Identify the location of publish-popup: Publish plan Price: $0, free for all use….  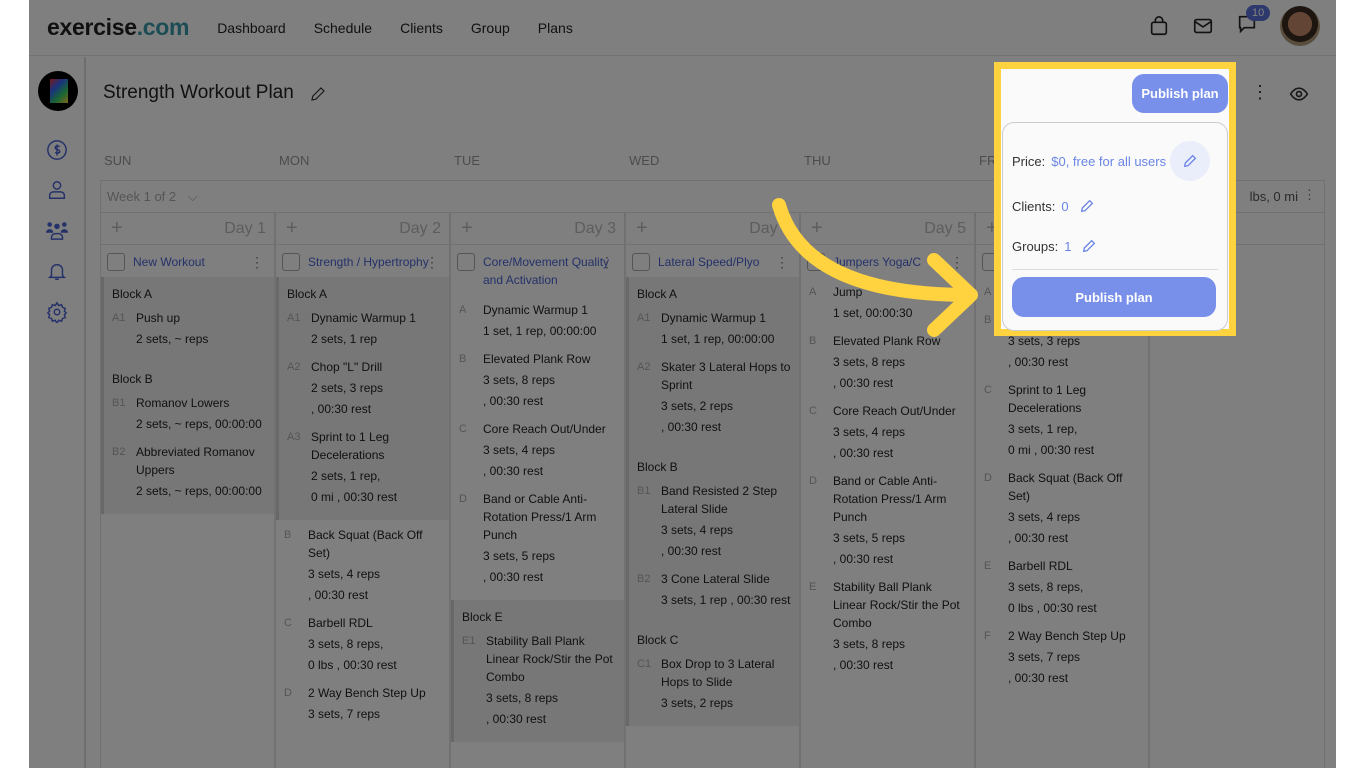
(1115, 199).